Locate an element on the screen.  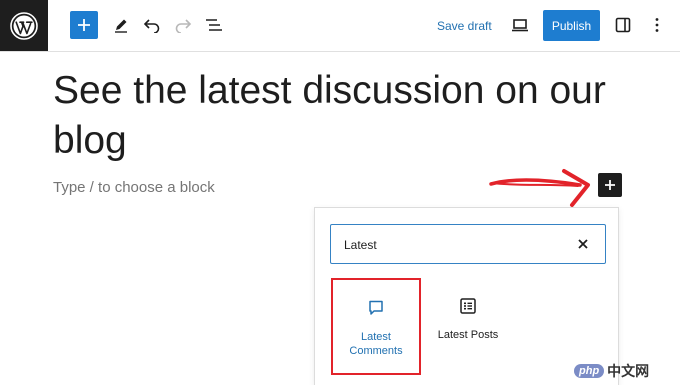
comment-icon is located at coordinates (376, 308).